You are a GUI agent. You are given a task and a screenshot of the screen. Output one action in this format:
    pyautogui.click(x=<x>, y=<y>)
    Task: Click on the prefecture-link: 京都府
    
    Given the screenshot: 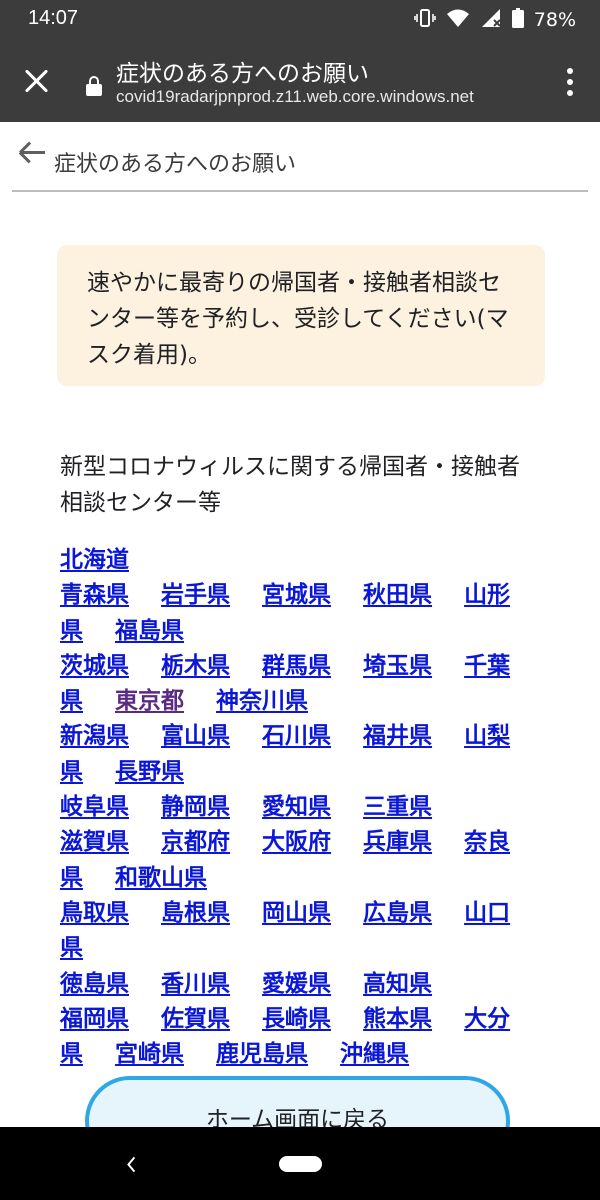 What is the action you would take?
    pyautogui.click(x=195, y=842)
    